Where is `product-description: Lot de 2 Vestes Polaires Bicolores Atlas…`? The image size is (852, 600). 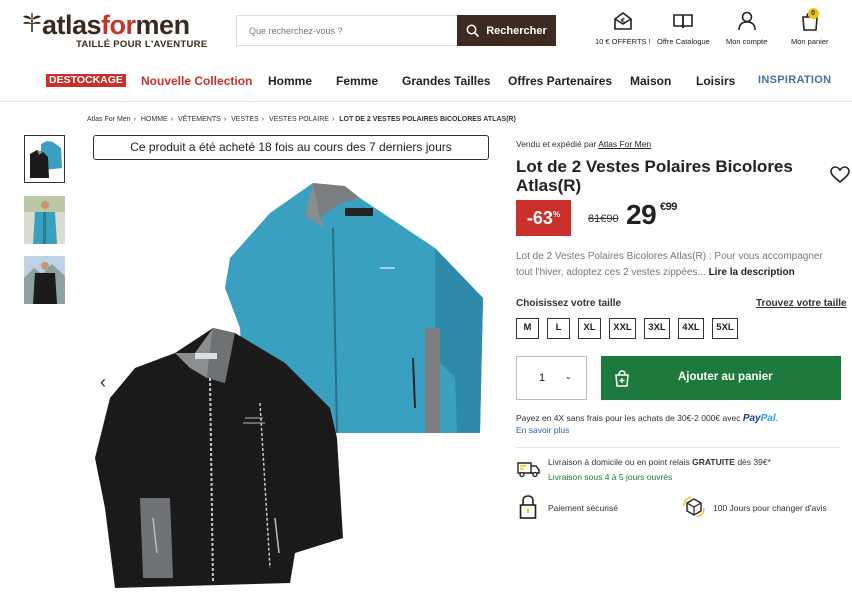 product-description: Lot de 2 Vestes Polaires Bicolores Atlas… is located at coordinates (669, 264).